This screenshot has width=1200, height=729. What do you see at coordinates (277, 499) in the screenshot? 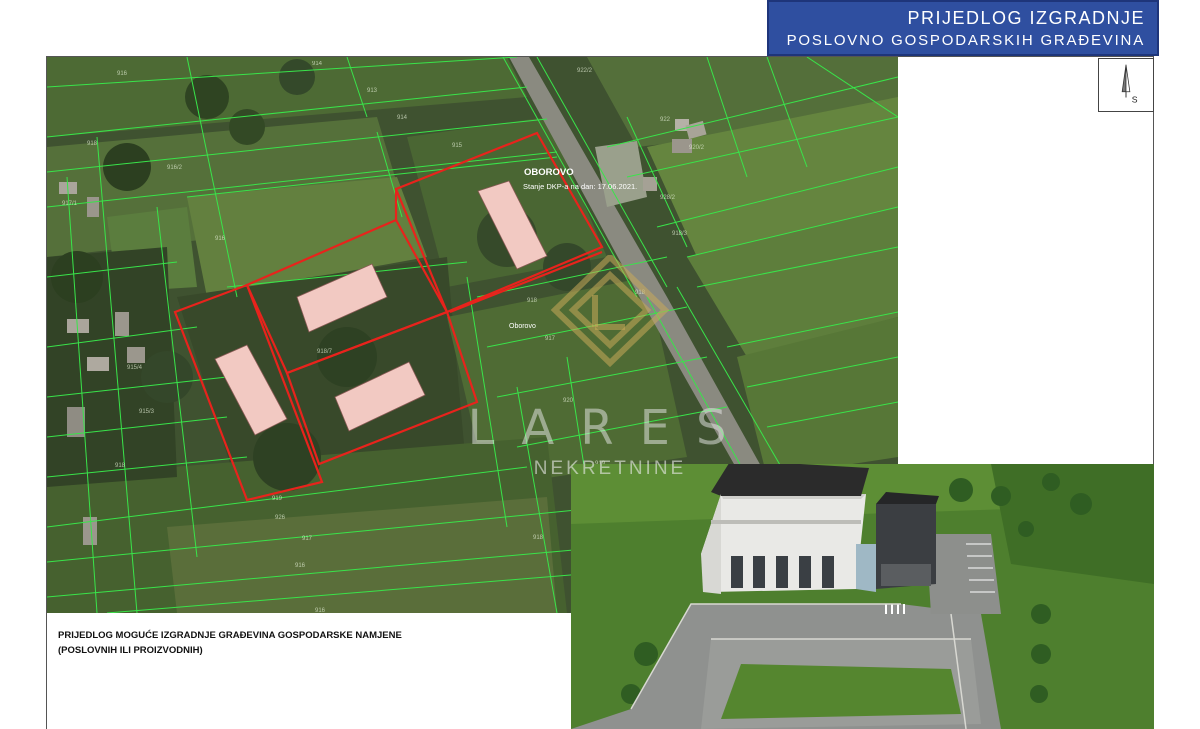
I see `svg-text: 919` at bounding box center [277, 499].